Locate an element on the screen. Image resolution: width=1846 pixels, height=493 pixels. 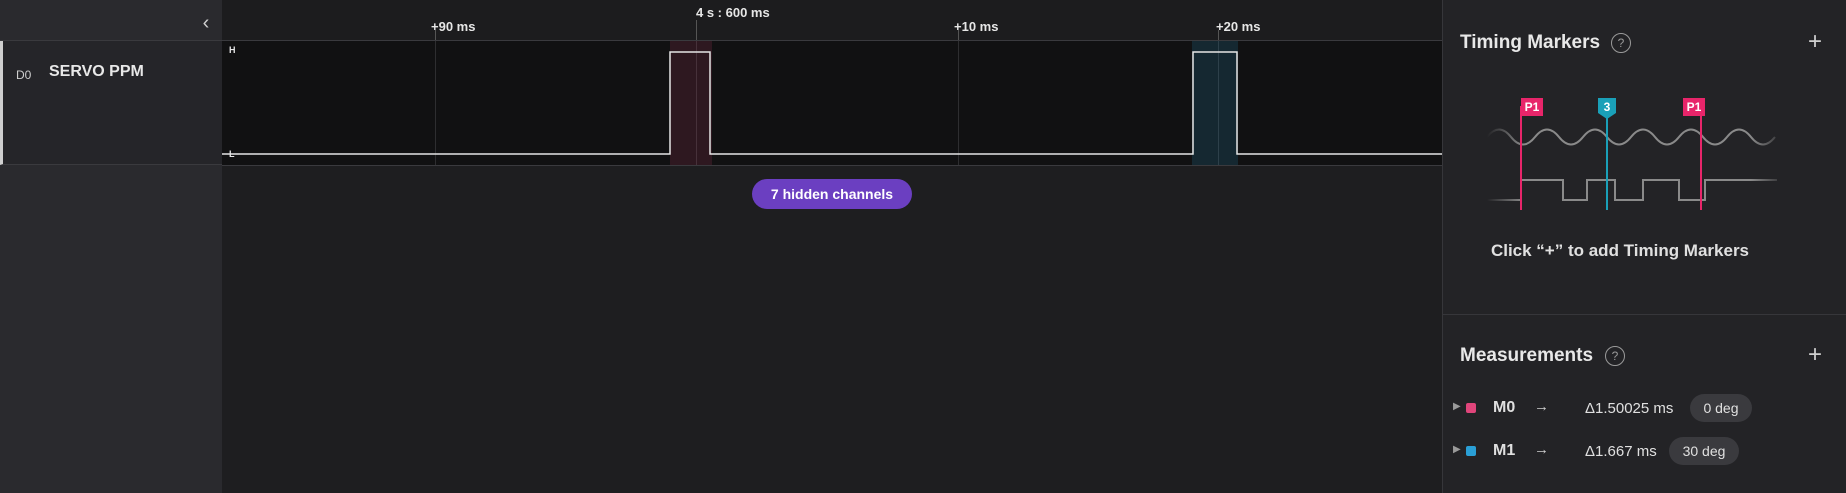
m1-highlight is located at coordinates (1215, 103).